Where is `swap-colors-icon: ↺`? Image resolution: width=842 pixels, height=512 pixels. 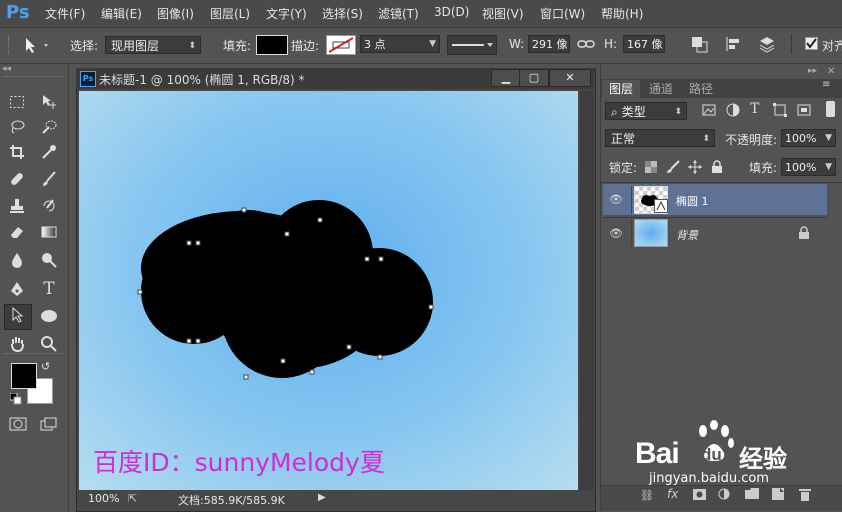 swap-colors-icon: ↺ is located at coordinates (45, 366).